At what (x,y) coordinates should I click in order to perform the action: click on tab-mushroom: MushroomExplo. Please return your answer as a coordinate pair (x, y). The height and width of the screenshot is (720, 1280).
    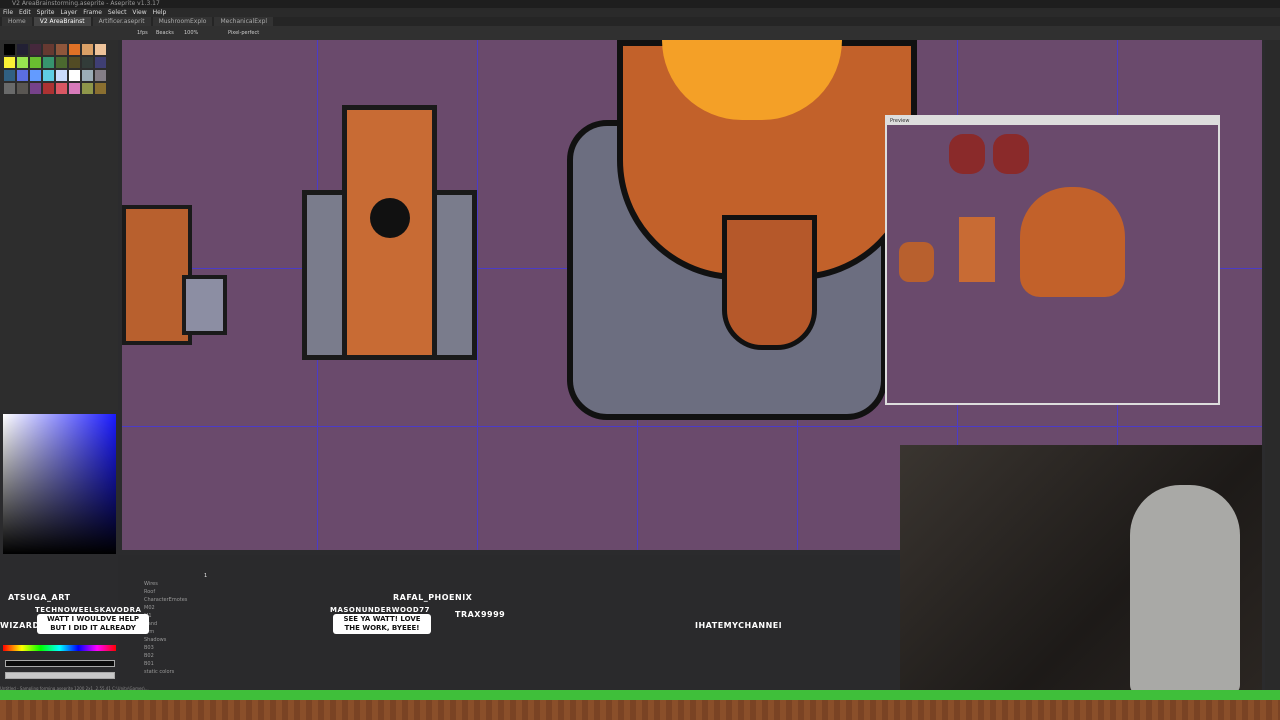
    Looking at the image, I should click on (182, 21).